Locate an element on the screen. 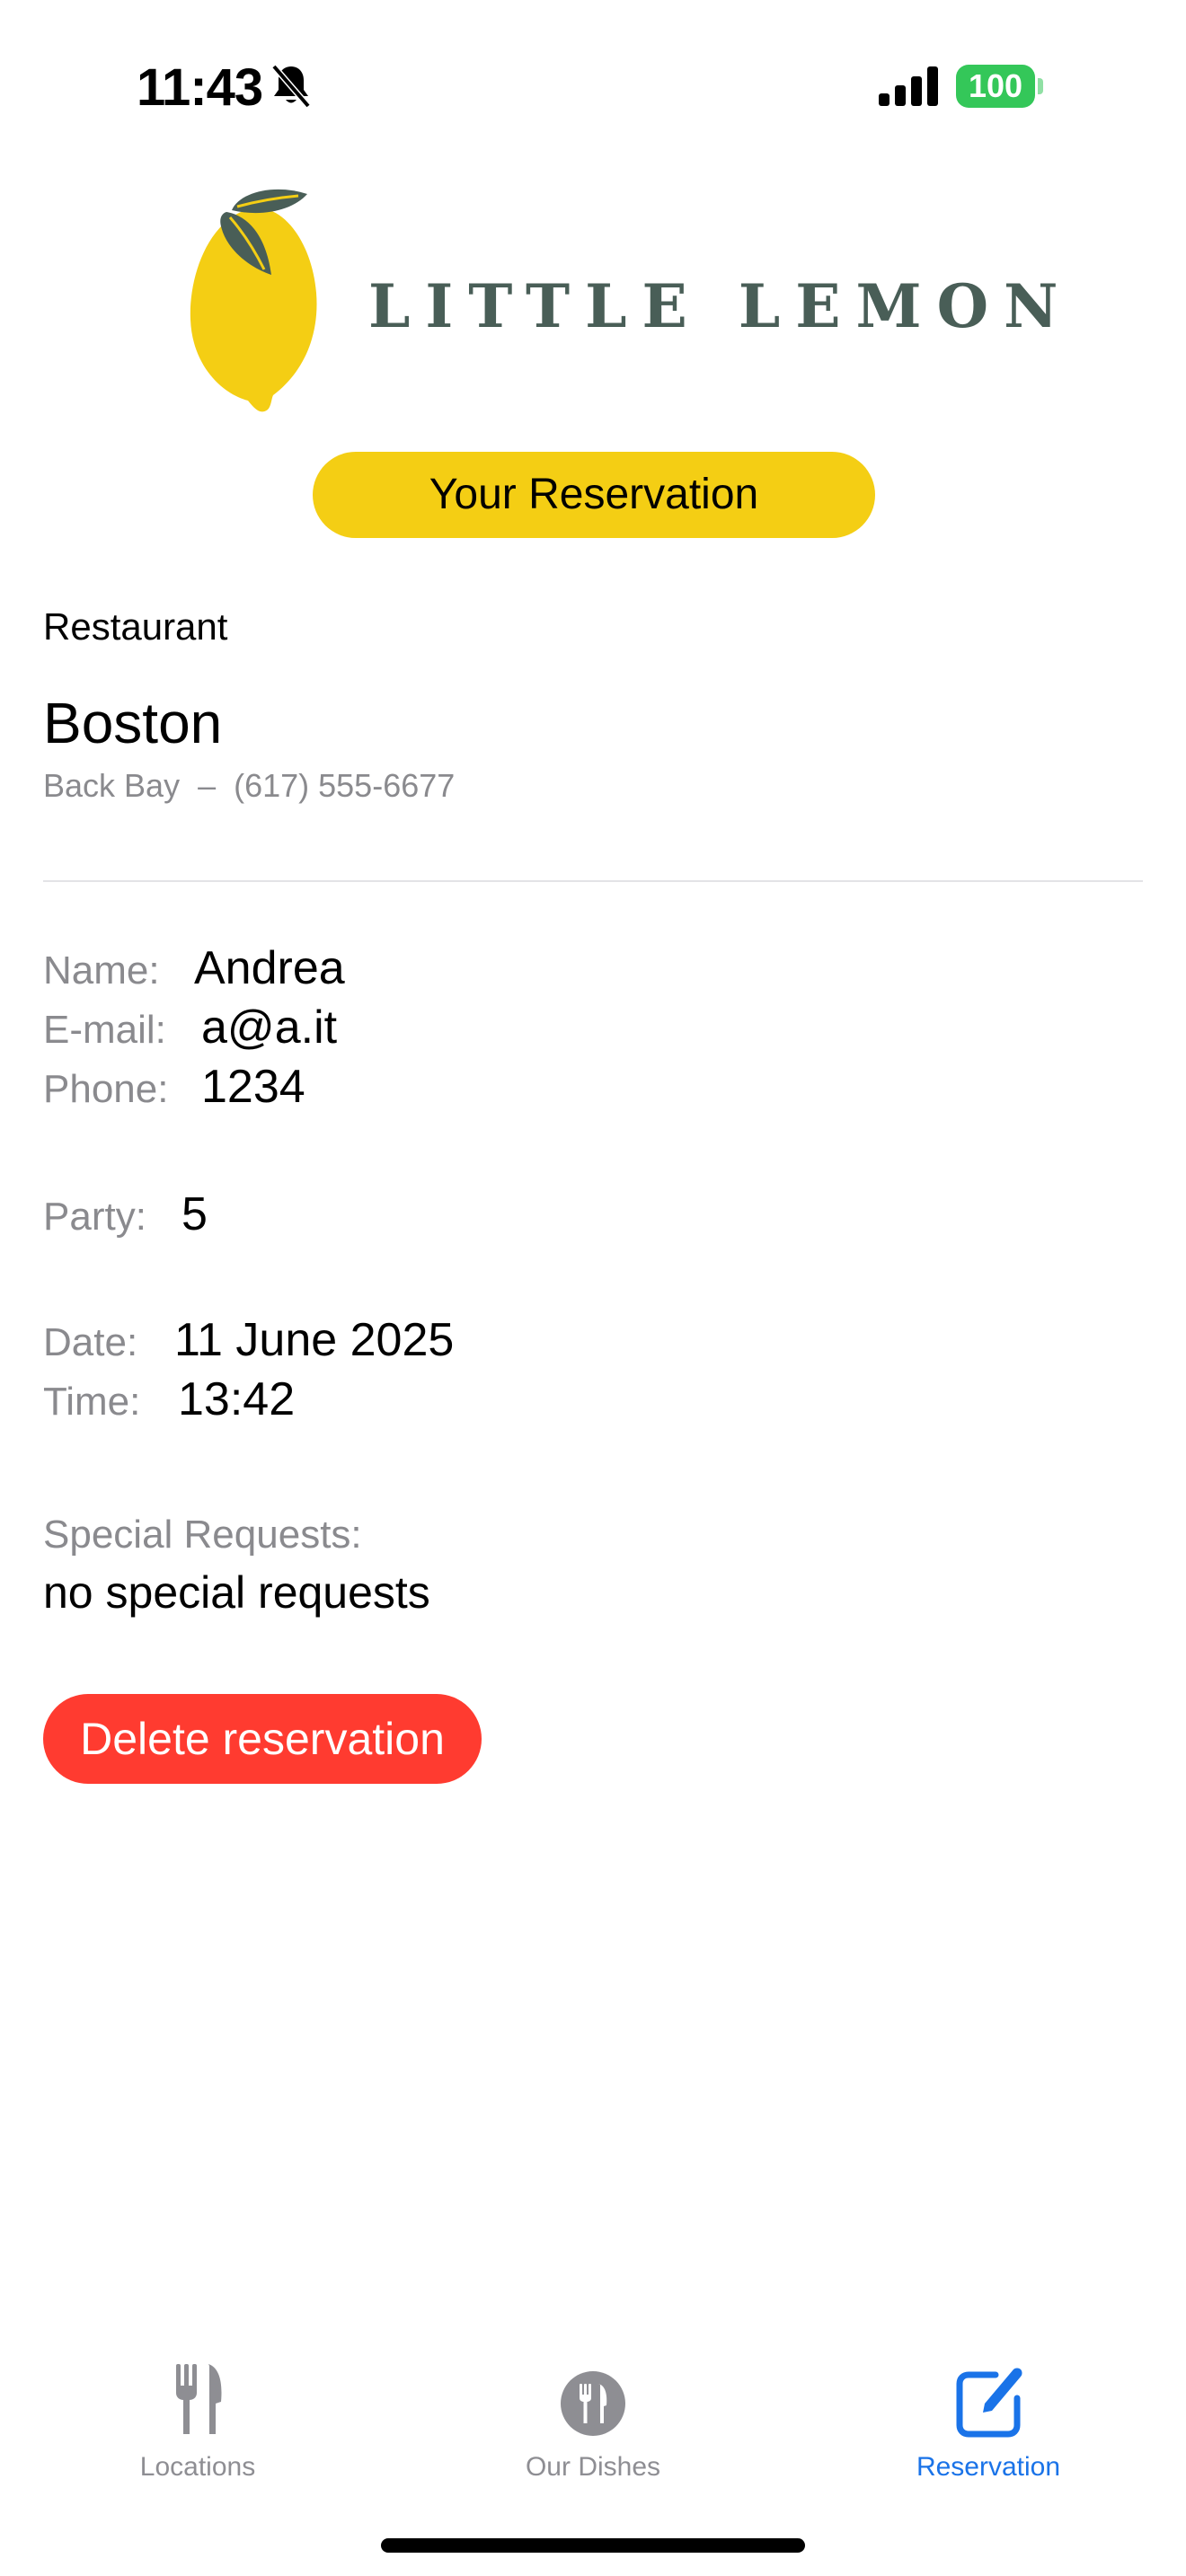  tab-reservation: Reservation is located at coordinates (988, 2420).